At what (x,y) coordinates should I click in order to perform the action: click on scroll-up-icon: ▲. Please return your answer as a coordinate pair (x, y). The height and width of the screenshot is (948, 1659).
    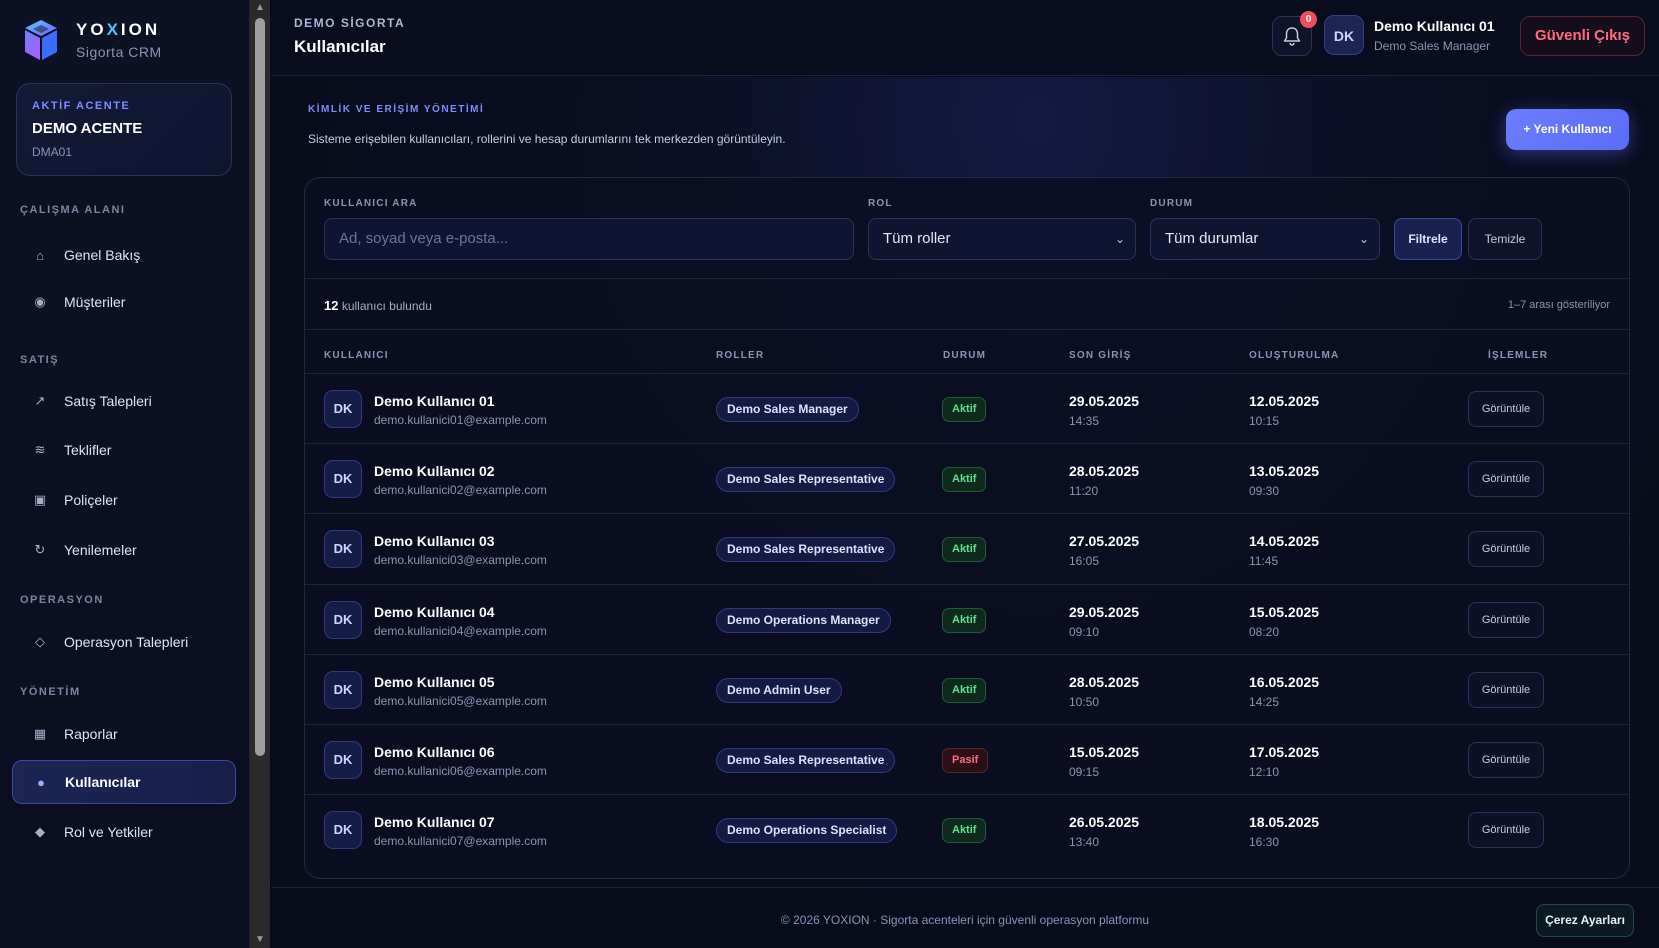
    Looking at the image, I should click on (260, 8).